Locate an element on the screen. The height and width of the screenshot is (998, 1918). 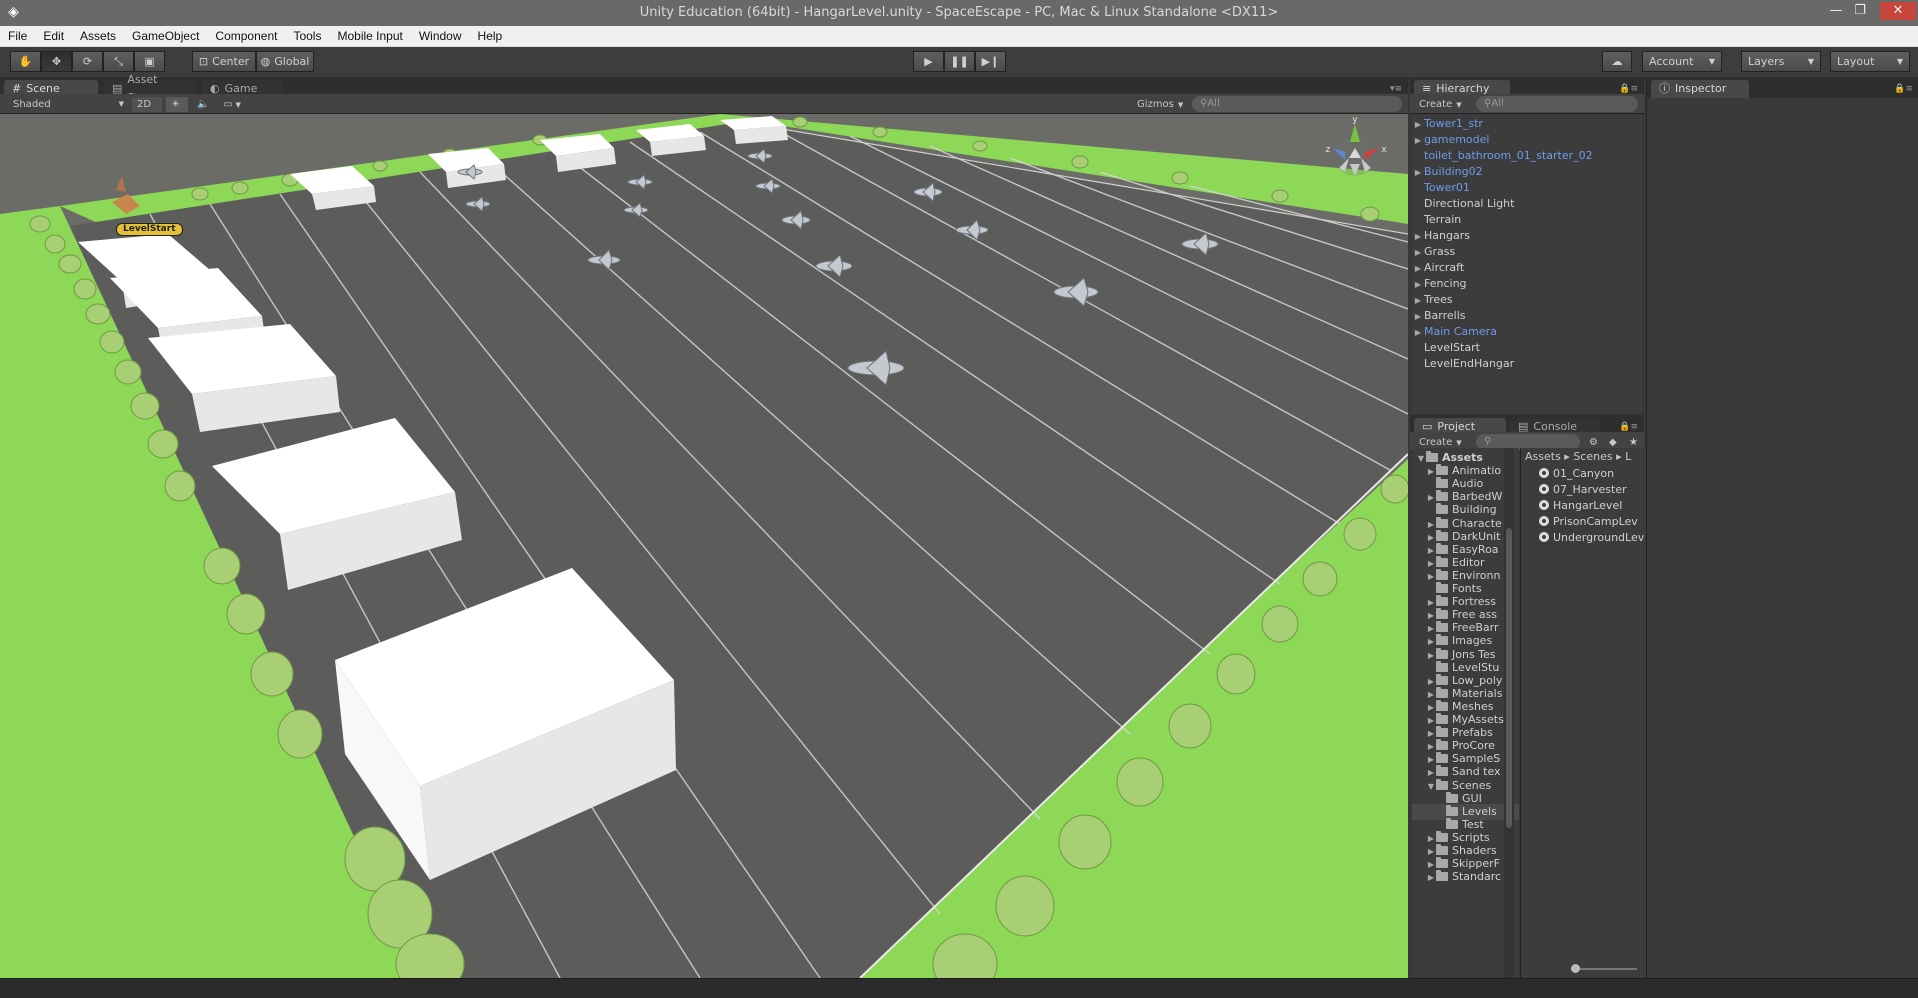
layers-label: Layers is located at coordinates (1766, 61).